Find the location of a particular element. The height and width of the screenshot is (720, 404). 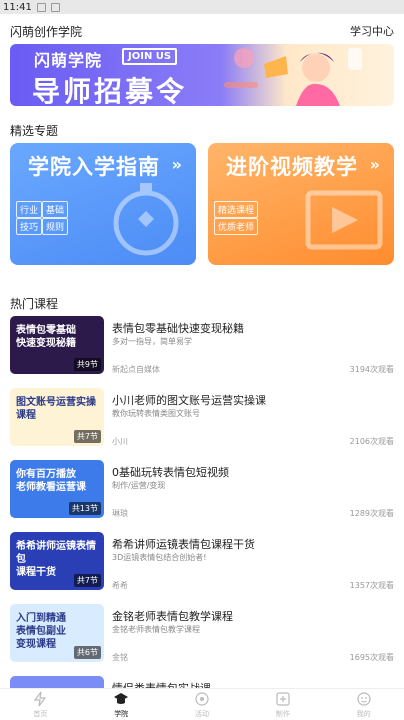

card-admission-guide: 学院入学指南 » 行业 基础 技巧 规则 is located at coordinates (103, 204).